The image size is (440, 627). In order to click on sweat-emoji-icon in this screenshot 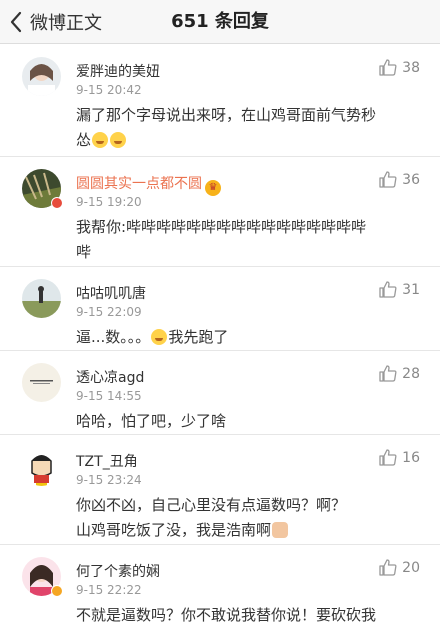, I will do `click(159, 337)`.